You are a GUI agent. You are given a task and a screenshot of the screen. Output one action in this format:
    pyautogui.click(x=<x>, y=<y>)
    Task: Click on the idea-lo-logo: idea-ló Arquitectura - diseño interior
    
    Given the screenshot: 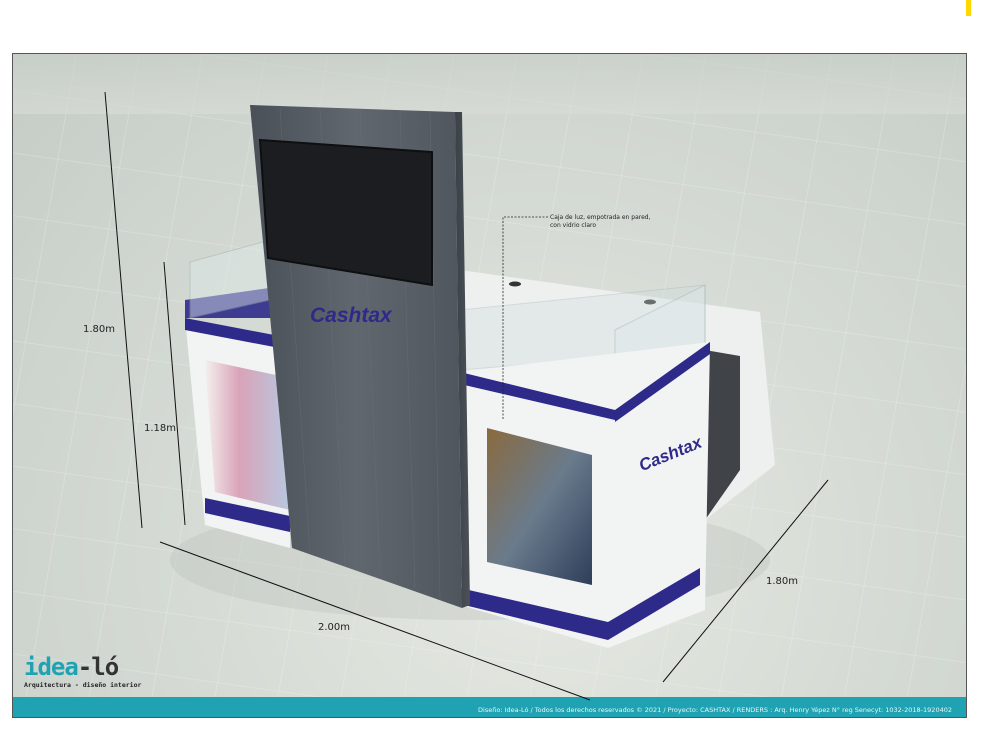 What is the action you would take?
    pyautogui.click(x=82, y=672)
    